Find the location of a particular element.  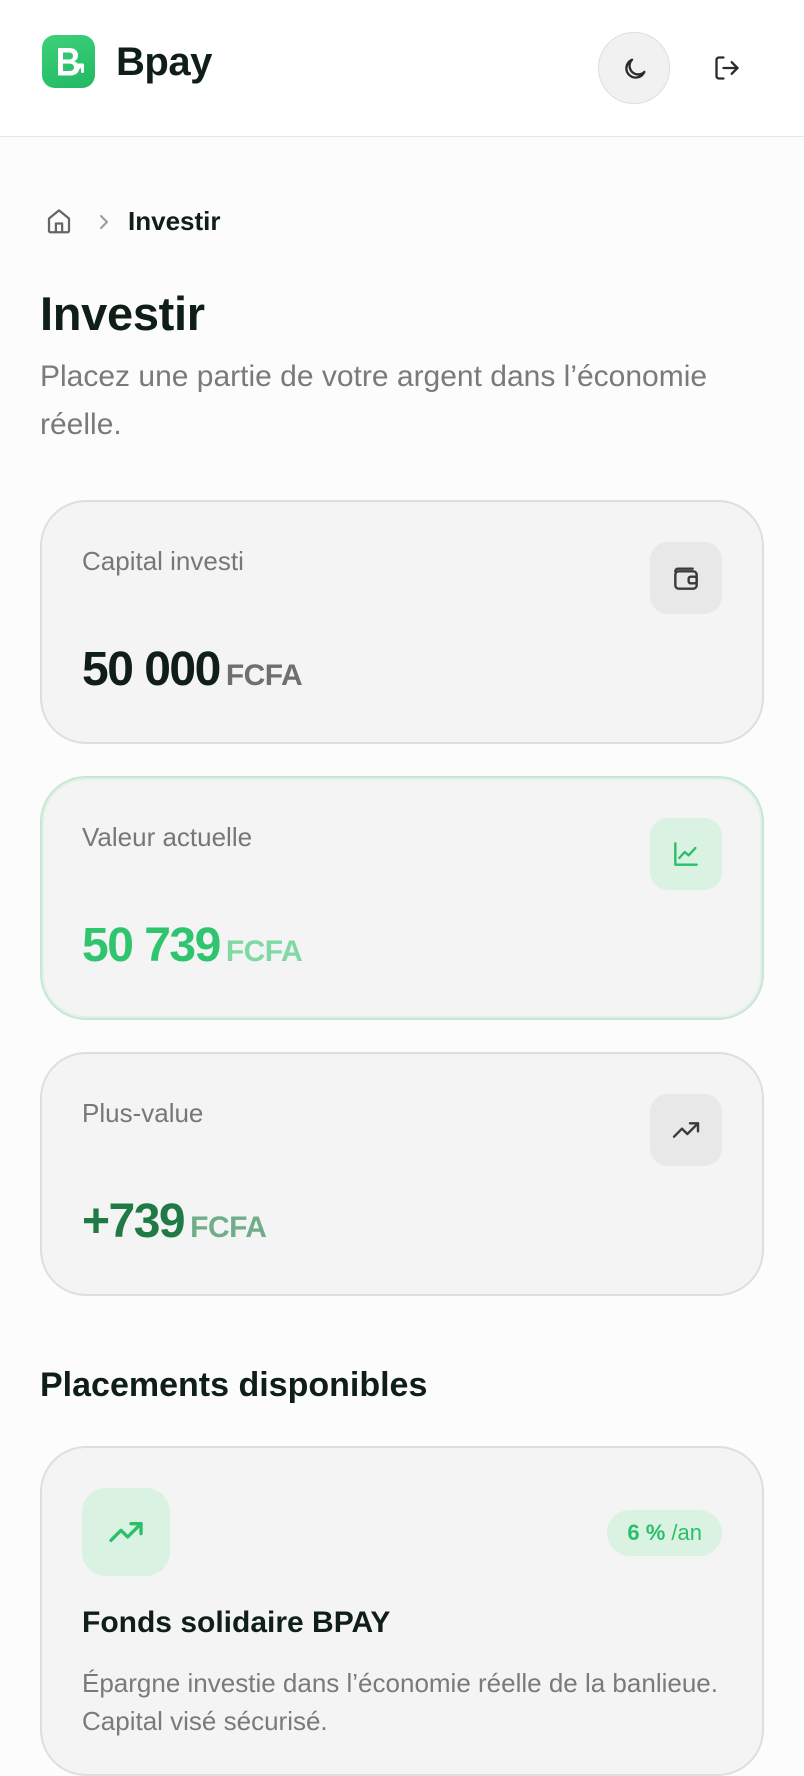

stat-label: Valeur actuelle is located at coordinates (167, 837).